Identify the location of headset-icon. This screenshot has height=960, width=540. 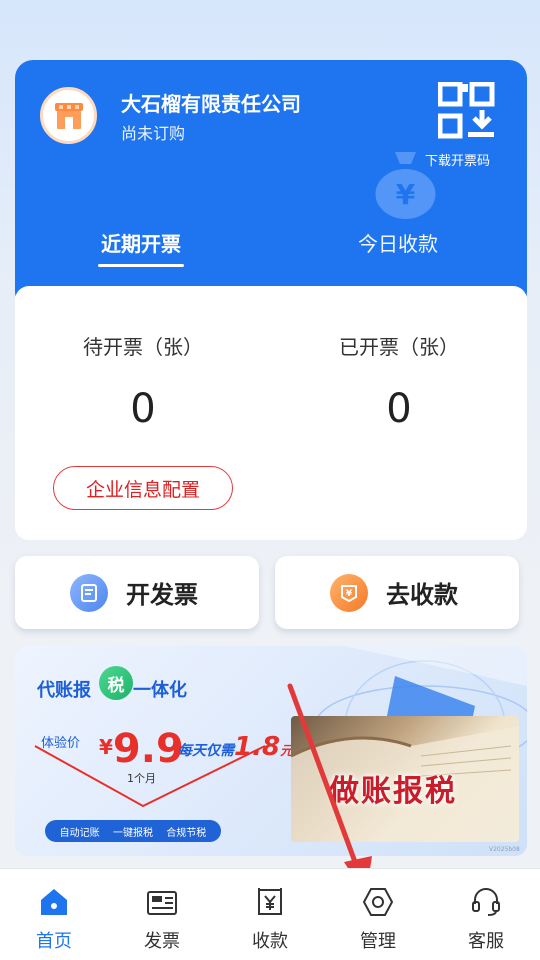
(486, 902).